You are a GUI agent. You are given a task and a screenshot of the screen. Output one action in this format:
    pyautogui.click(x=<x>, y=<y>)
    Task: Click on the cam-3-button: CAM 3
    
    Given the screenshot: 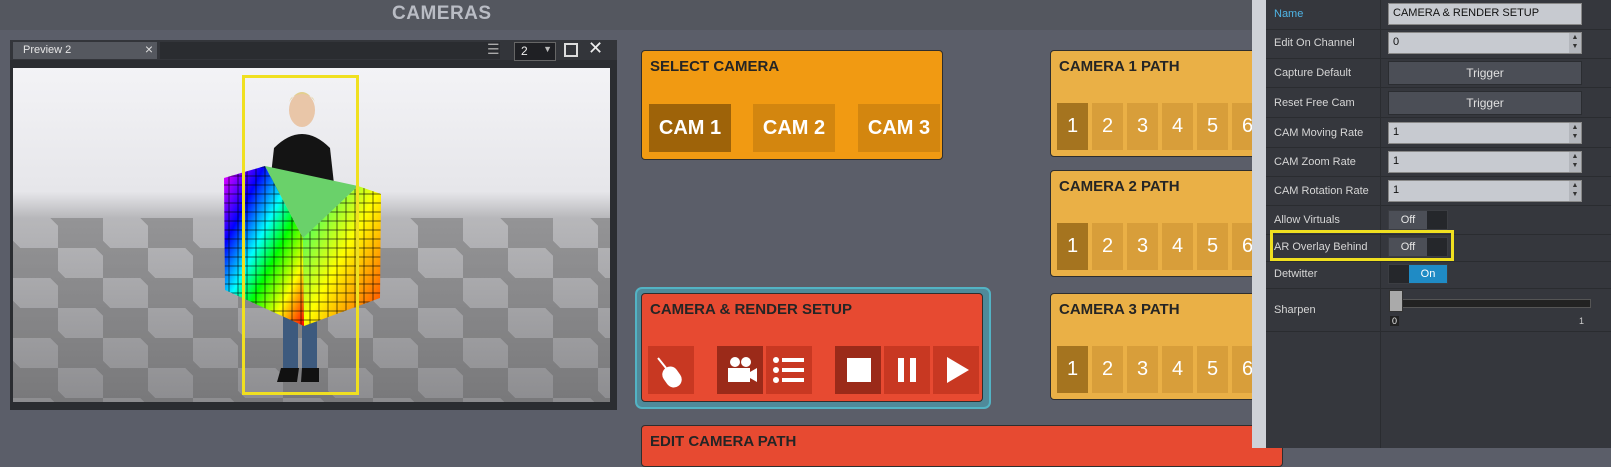 What is the action you would take?
    pyautogui.click(x=899, y=128)
    